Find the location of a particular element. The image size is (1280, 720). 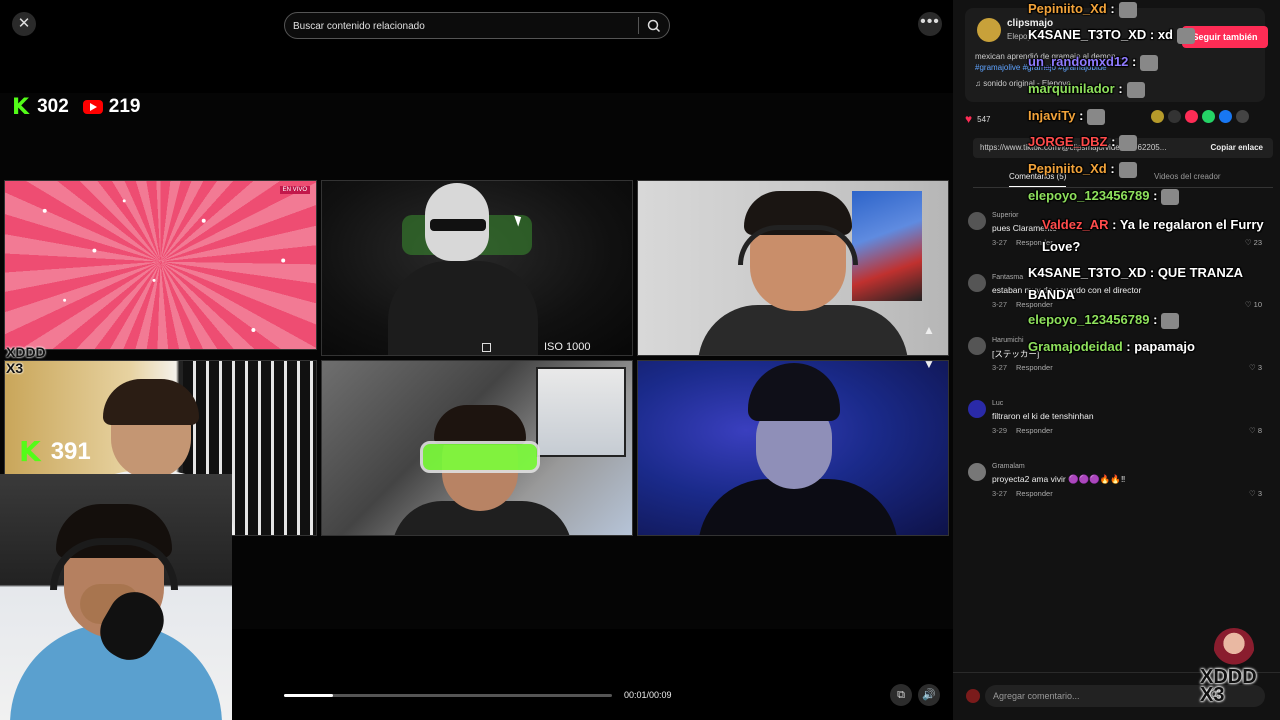

chat-username: marquinilador is located at coordinates (1071, 88).